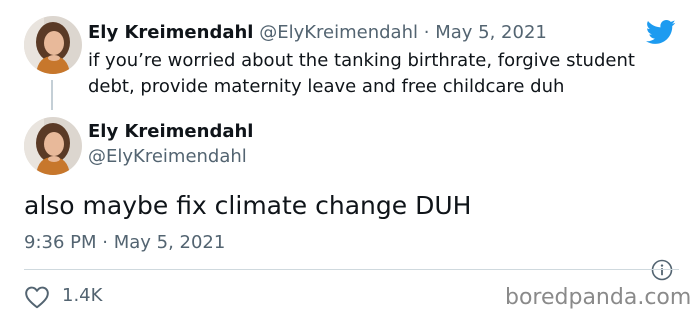 Image resolution: width=700 pixels, height=323 pixels. I want to click on twitter-bird-icon, so click(661, 32).